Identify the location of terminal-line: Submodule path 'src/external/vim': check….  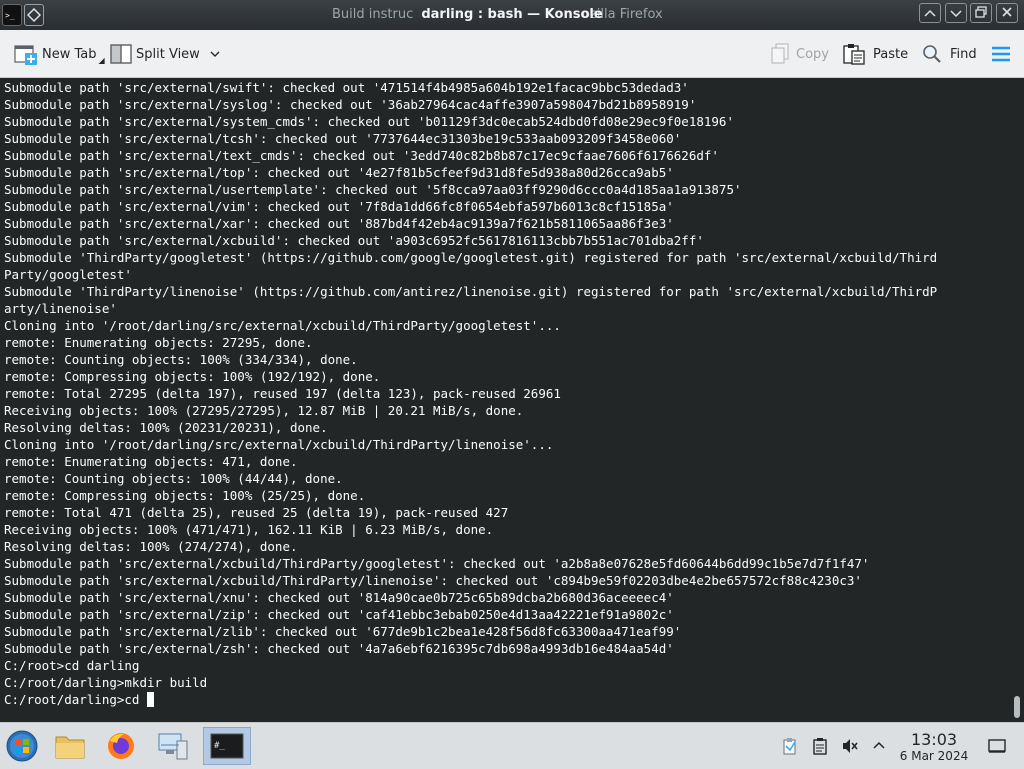
(339, 206).